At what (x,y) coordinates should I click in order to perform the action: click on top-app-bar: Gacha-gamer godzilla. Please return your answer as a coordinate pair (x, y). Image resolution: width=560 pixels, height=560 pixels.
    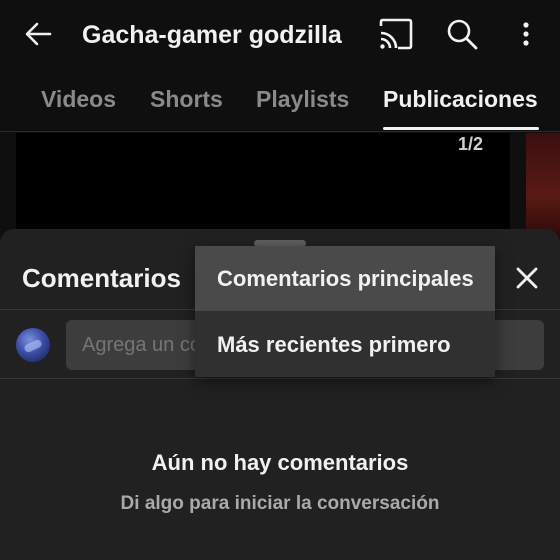
    Looking at the image, I should click on (280, 35).